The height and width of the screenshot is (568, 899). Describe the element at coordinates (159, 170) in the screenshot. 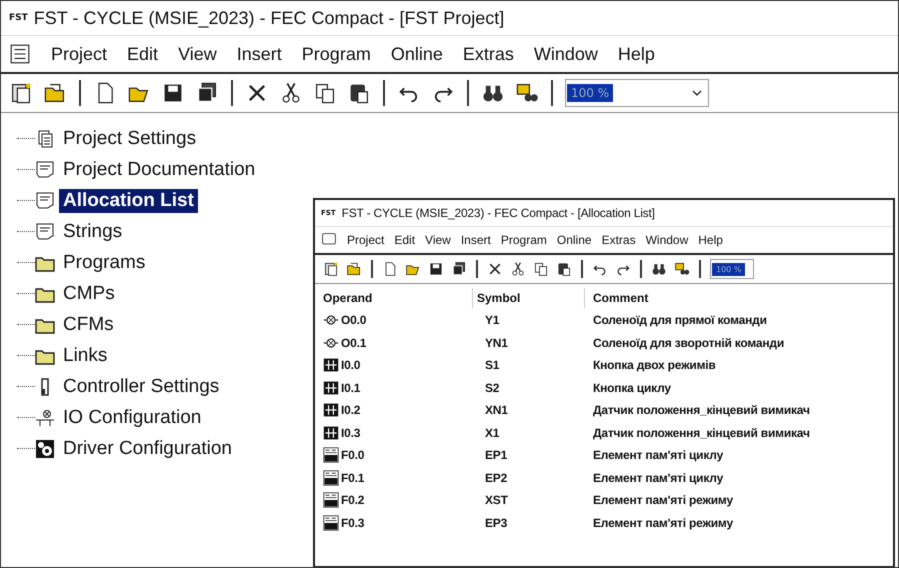

I see `tree-item: Project Documentation` at that location.